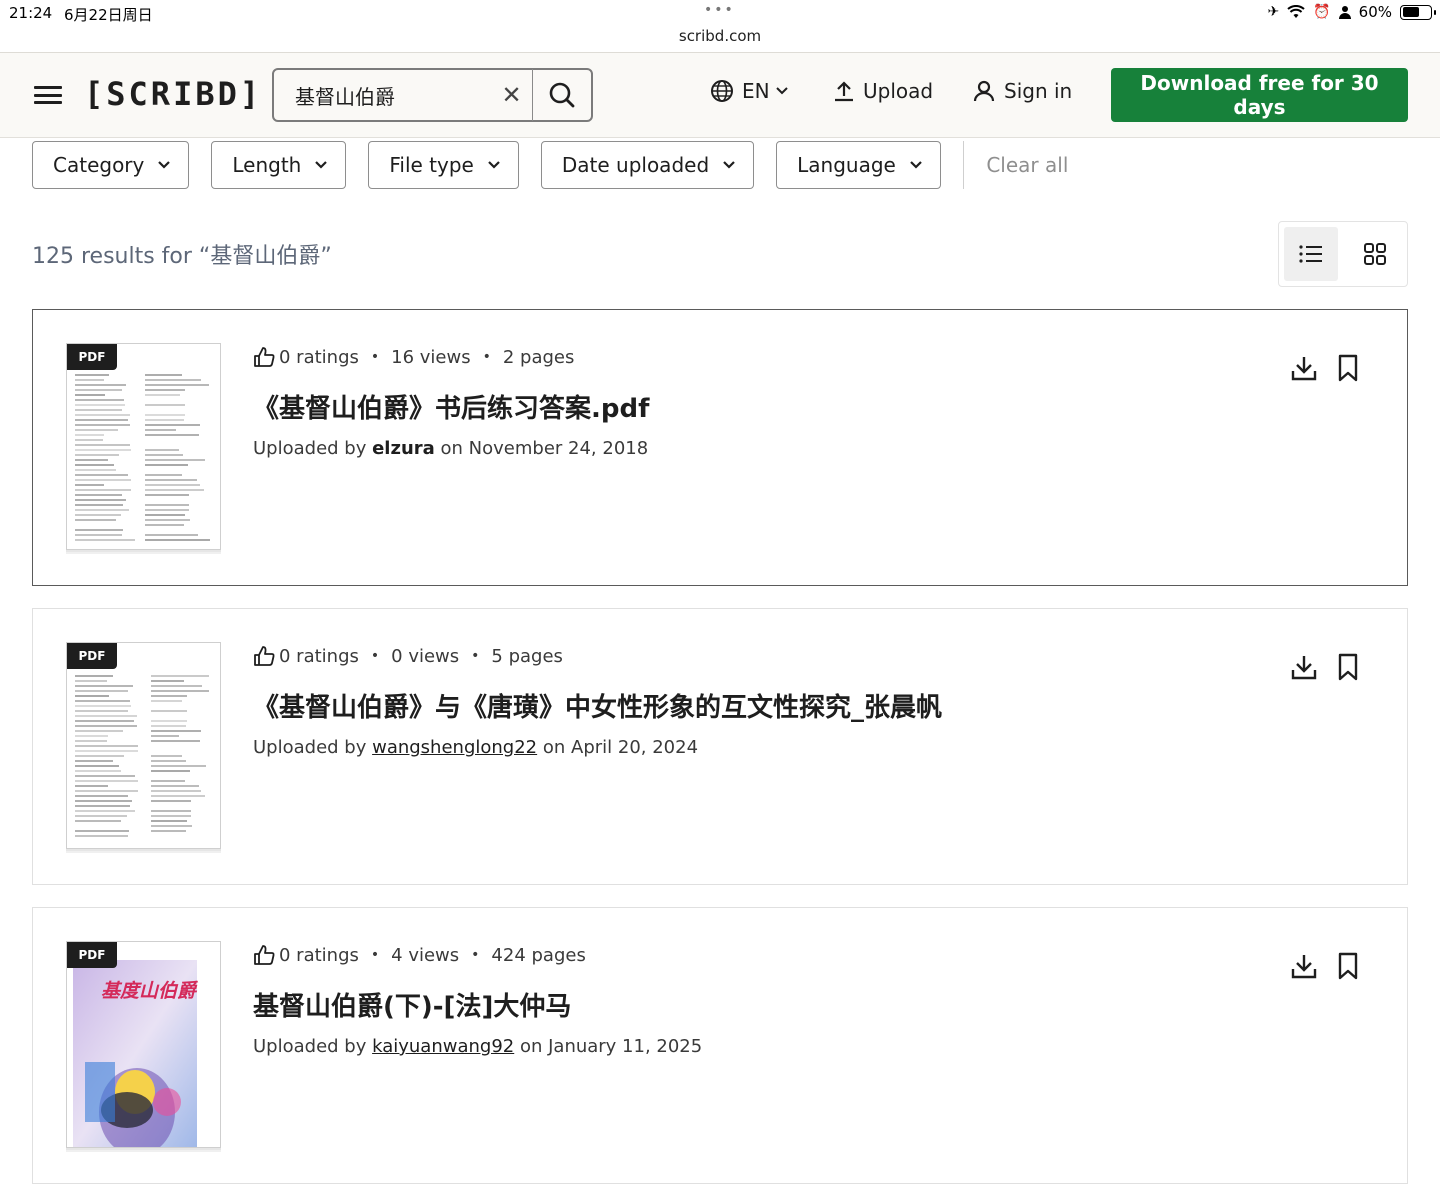 This screenshot has width=1440, height=1184. Describe the element at coordinates (846, 165) in the screenshot. I see `filter-label: Language` at that location.